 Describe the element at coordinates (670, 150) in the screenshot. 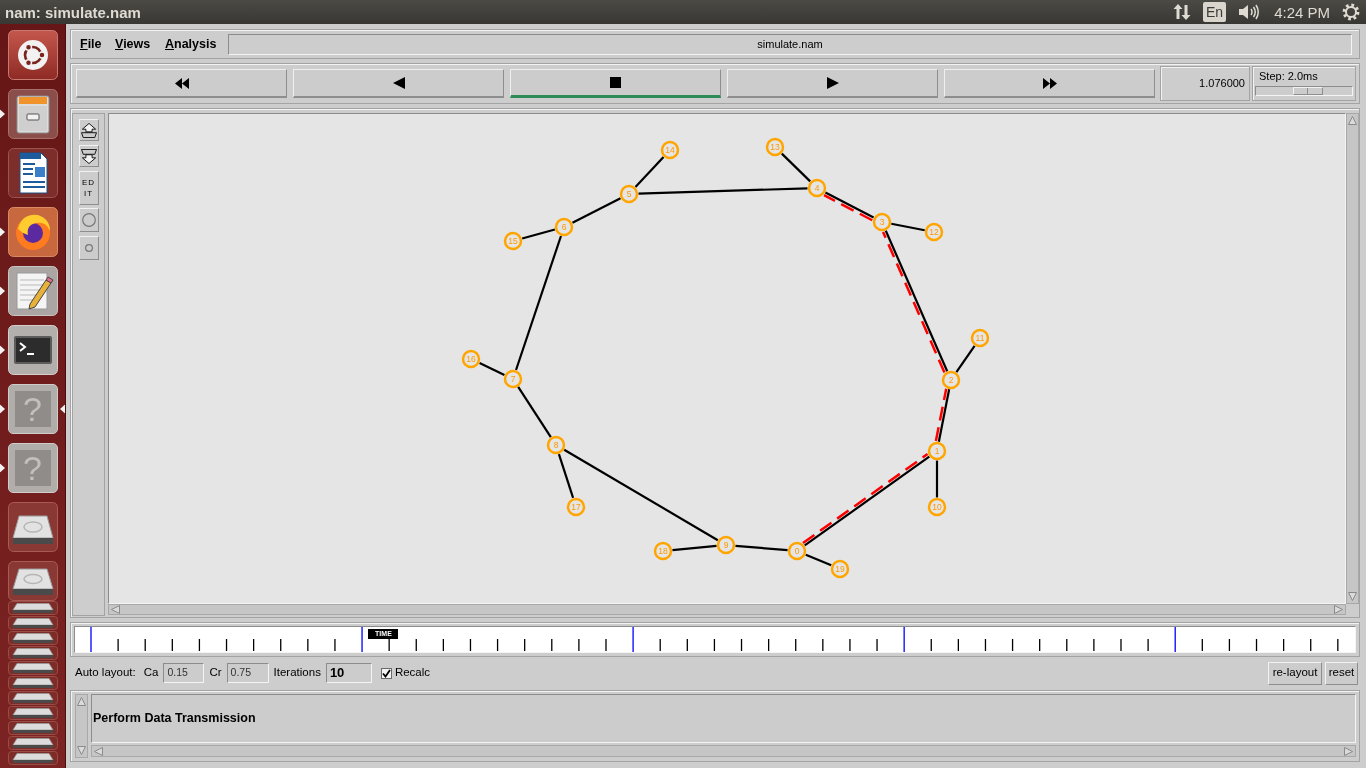

I see `network-node: 14` at that location.